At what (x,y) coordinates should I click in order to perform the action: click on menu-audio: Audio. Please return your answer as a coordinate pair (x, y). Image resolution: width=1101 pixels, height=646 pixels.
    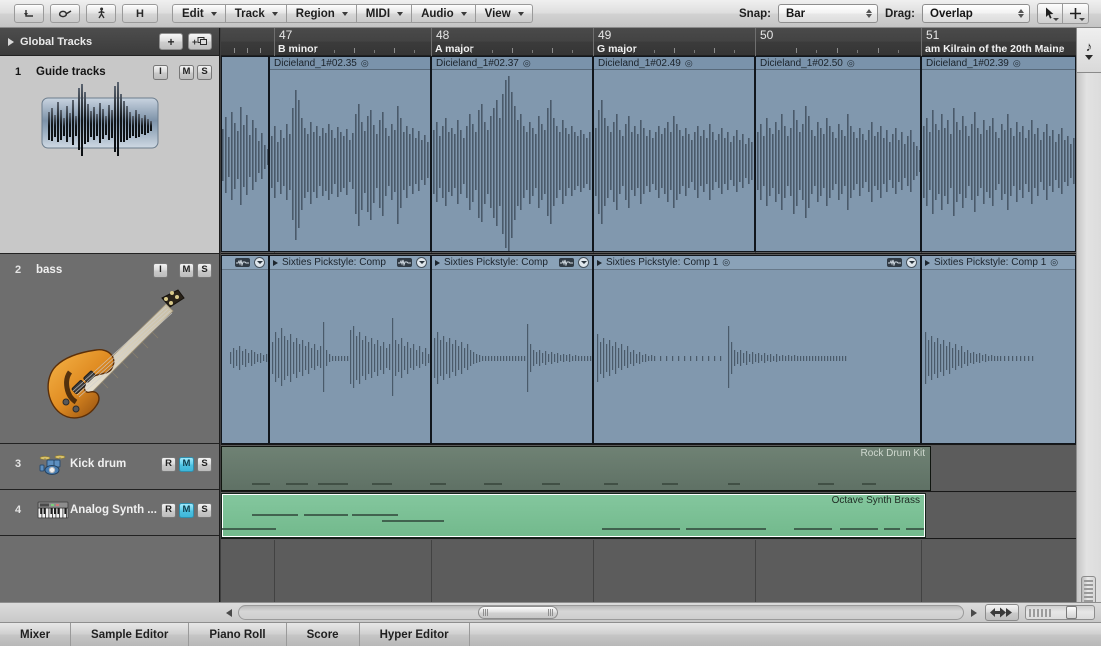
    Looking at the image, I should click on (444, 13).